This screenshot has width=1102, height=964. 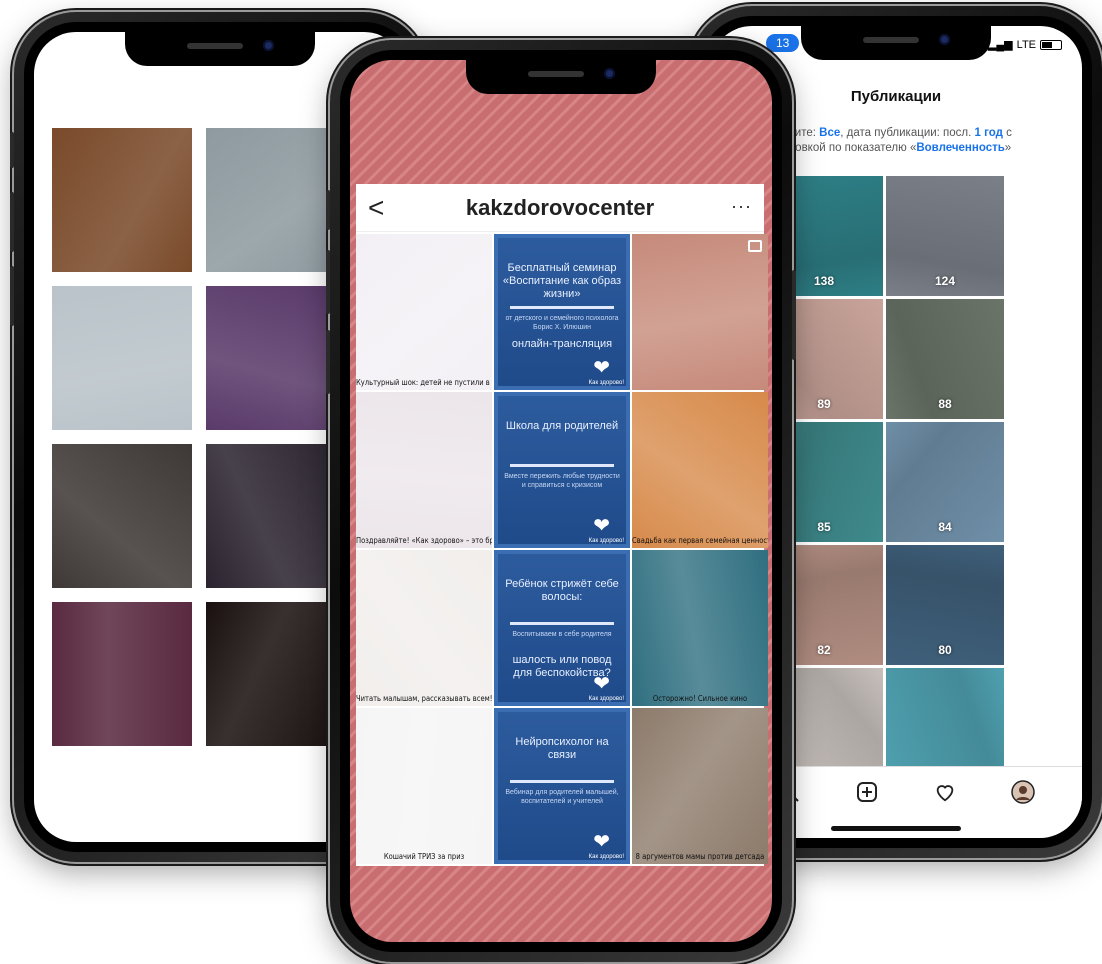 I want to click on post-caption: Осторожно! Сильное кино, so click(x=700, y=698).